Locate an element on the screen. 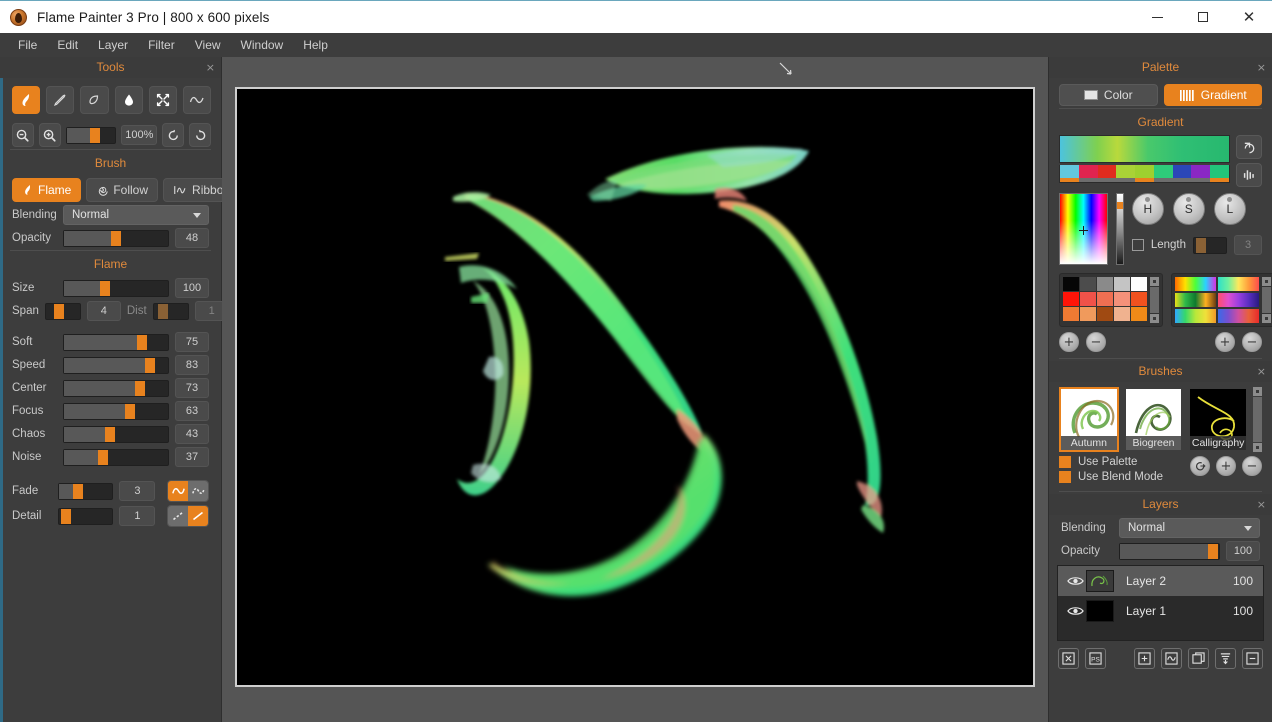 Image resolution: width=1272 pixels, height=722 pixels. brushes-scrollbar is located at coordinates (1258, 419).